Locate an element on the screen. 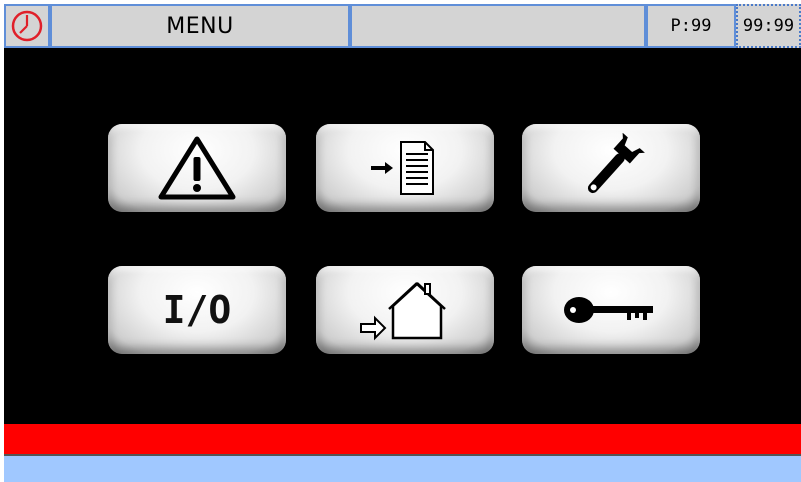 This screenshot has height=482, width=801. top-status-bar: MENU P:99 99:99 is located at coordinates (402, 26).